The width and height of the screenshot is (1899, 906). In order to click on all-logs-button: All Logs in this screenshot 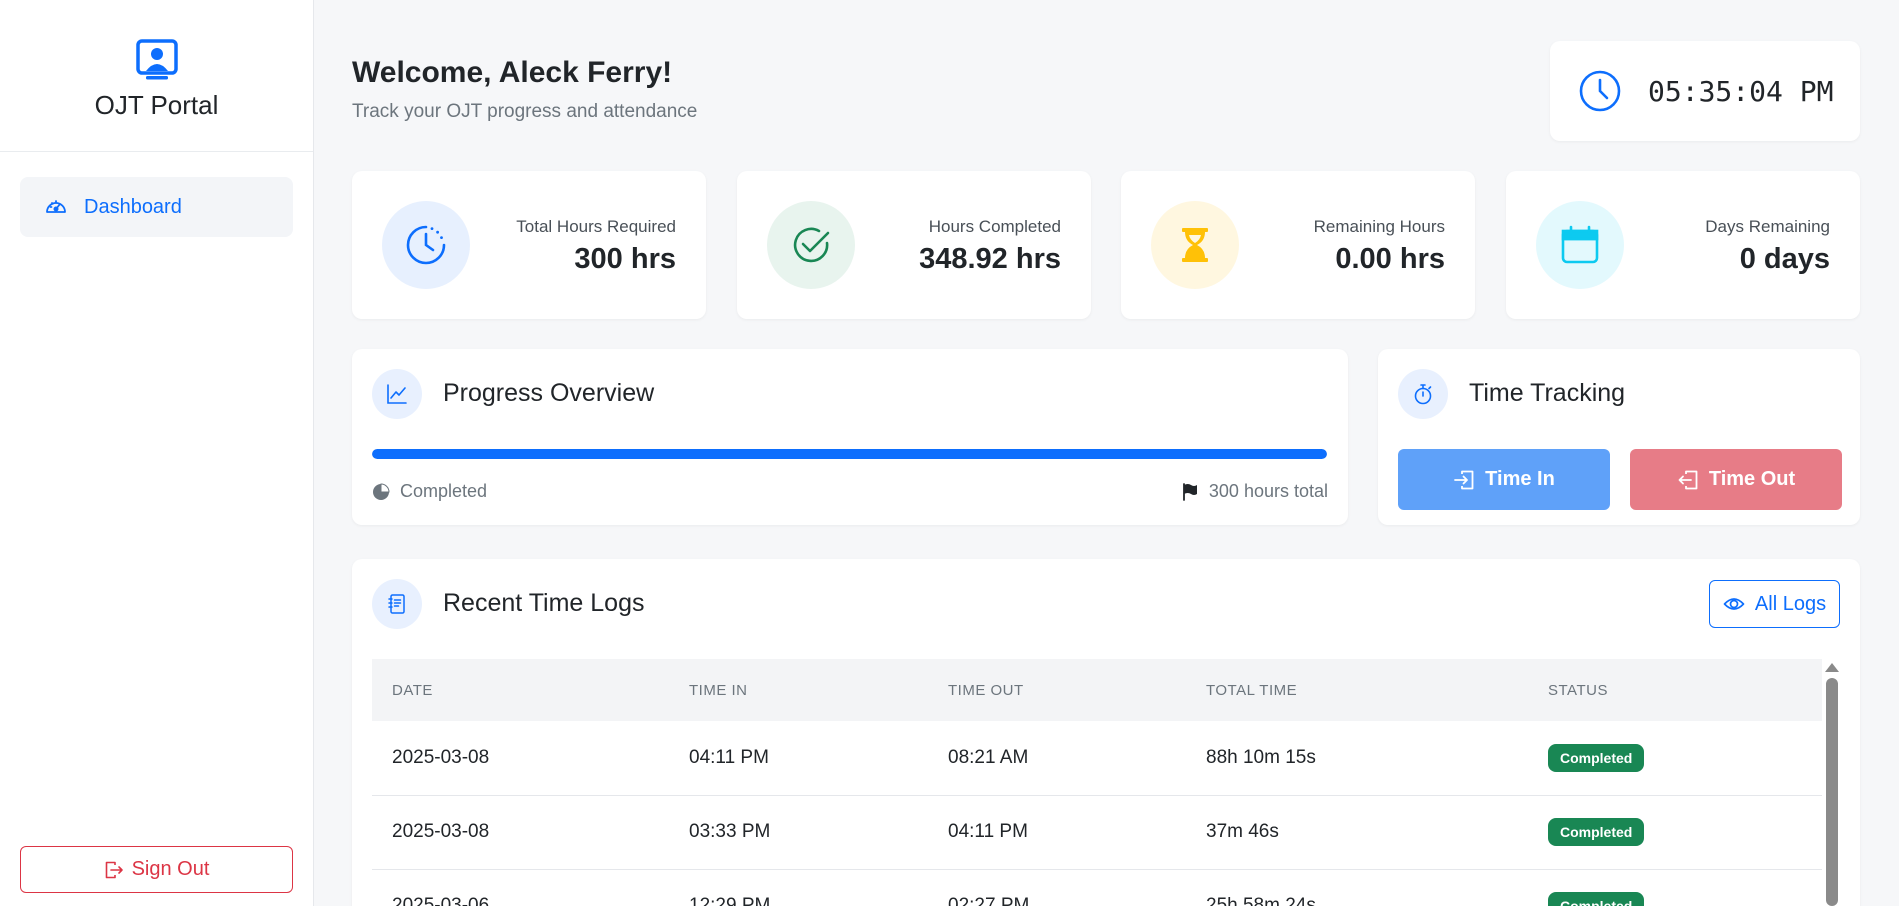, I will do `click(1774, 604)`.